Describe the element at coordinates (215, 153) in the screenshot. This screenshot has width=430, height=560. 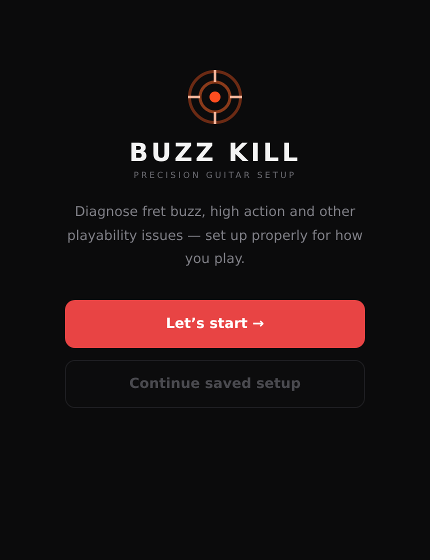
I see `app-title: BUZZ KILL` at that location.